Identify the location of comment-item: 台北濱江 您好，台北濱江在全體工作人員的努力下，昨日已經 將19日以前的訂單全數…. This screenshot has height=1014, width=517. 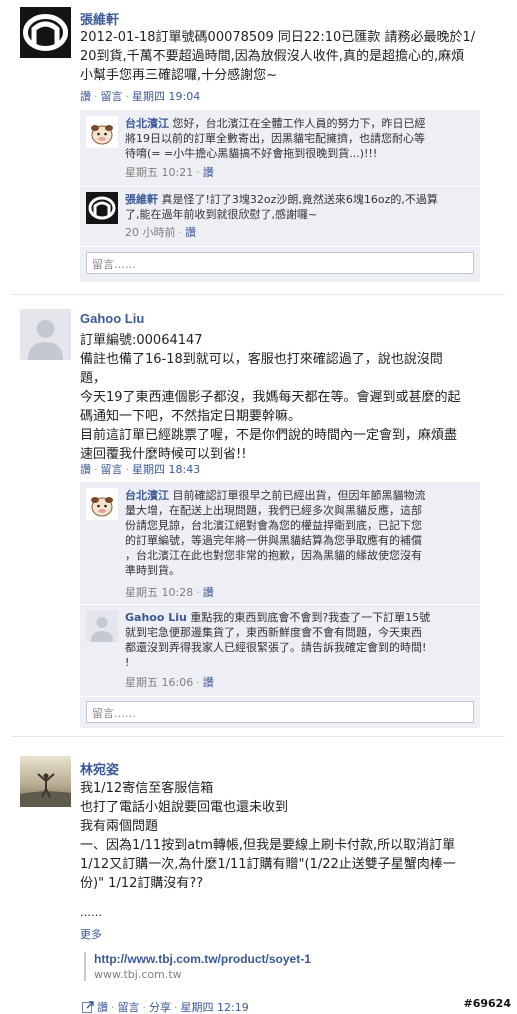
(280, 145).